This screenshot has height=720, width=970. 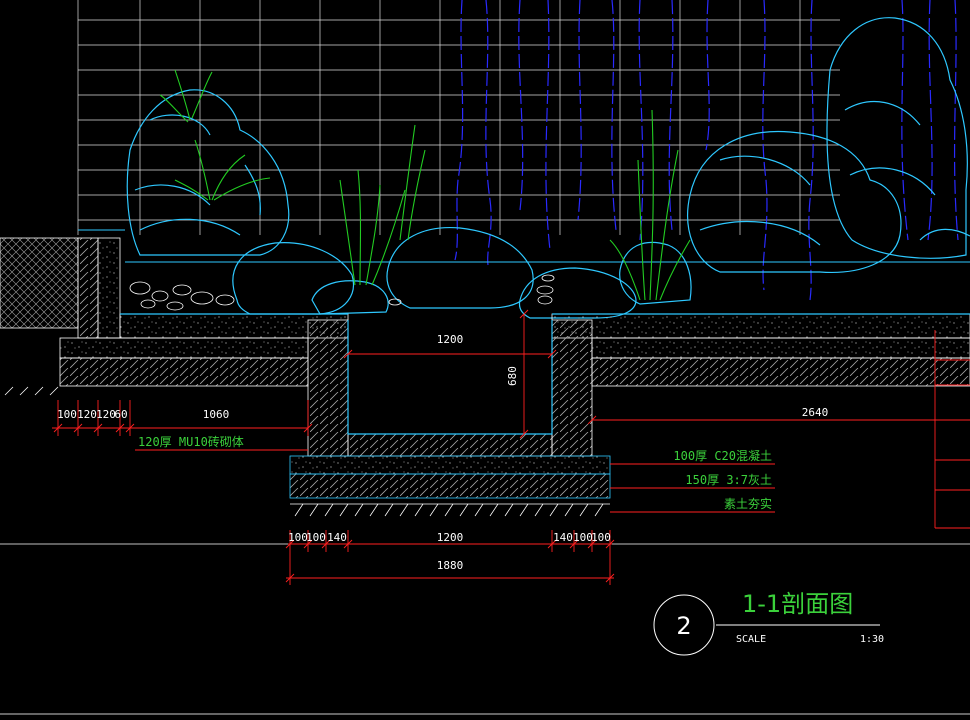 I want to click on dim-bottom-total: 1880, so click(x=450, y=565).